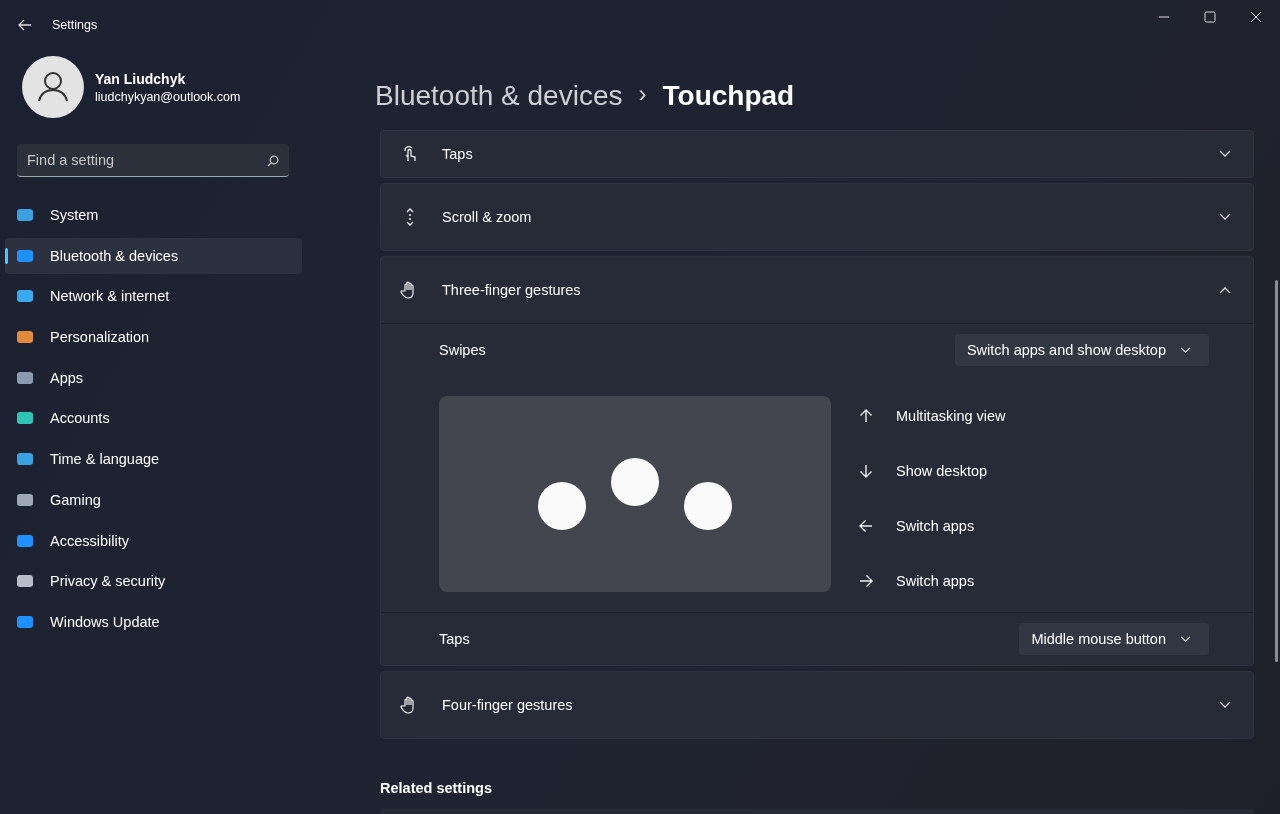  Describe the element at coordinates (153, 621) in the screenshot. I see `sidebar-item: Windows Update` at that location.